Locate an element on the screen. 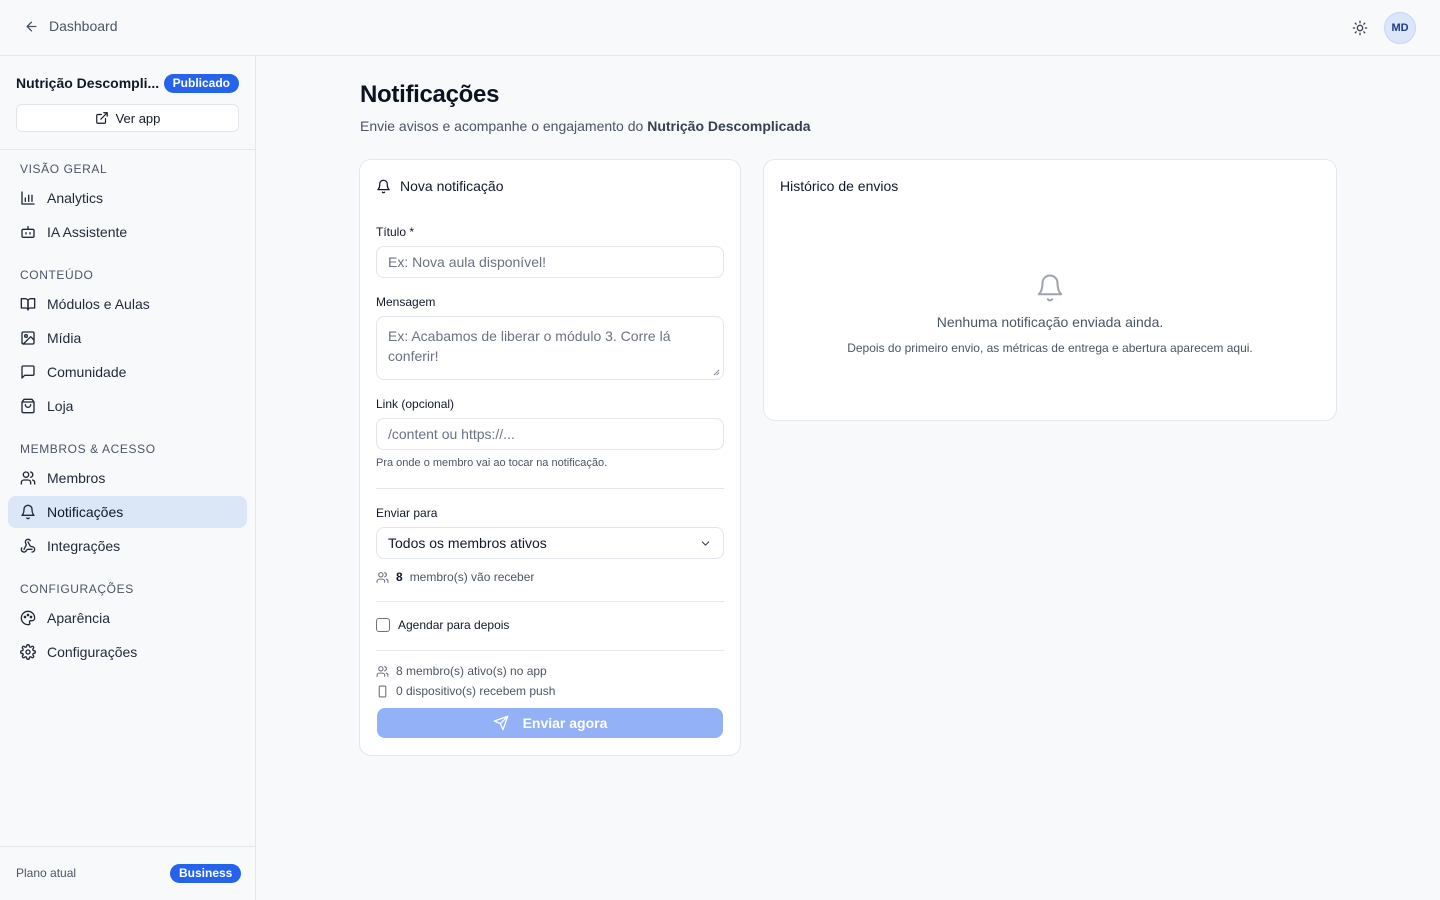 Image resolution: width=1440 pixels, height=900 pixels. empty-state-title: Nenhuma notificação enviada ainda. is located at coordinates (1050, 322).